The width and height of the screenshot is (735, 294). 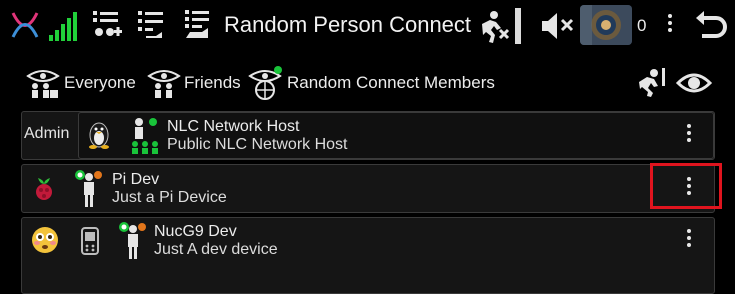 What do you see at coordinates (25, 25) in the screenshot?
I see `app-logo-icon` at bounding box center [25, 25].